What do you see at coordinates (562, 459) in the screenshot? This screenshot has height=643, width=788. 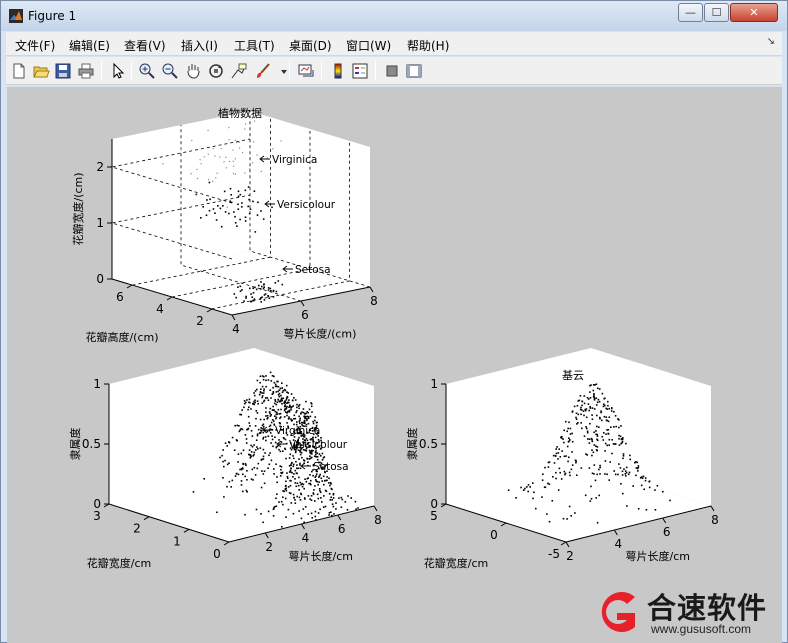 I see `axes-base-cloud: 2468-50500.51萼片长度/cm花瓣宽度/cm隶属度基云` at bounding box center [562, 459].